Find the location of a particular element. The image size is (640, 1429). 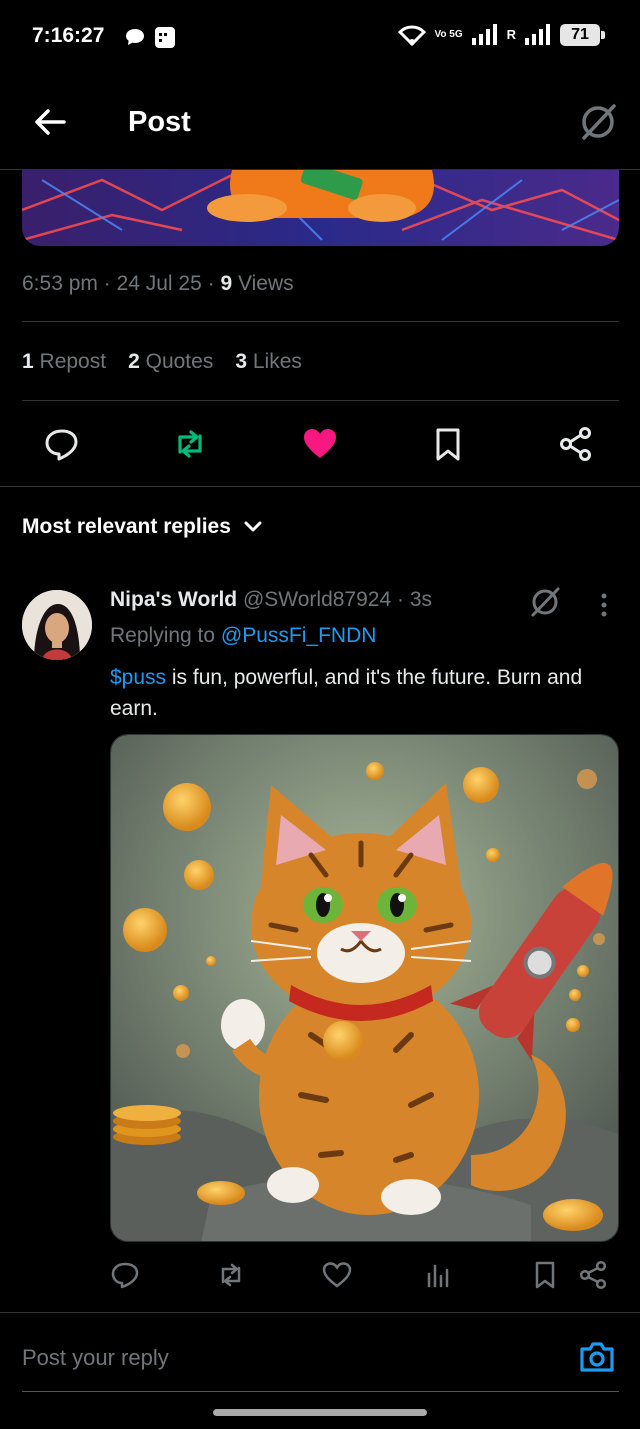

post-action-bar is located at coordinates (320, 444).